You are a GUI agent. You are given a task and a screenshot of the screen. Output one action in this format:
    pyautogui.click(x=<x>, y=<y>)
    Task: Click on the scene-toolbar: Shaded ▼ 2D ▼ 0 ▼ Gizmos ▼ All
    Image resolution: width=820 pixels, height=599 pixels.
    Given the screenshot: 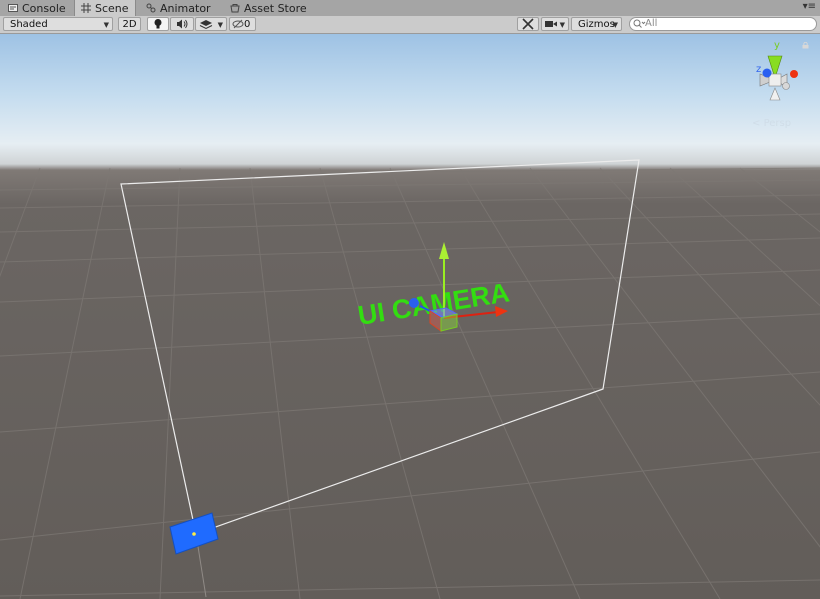 What is the action you would take?
    pyautogui.click(x=410, y=25)
    